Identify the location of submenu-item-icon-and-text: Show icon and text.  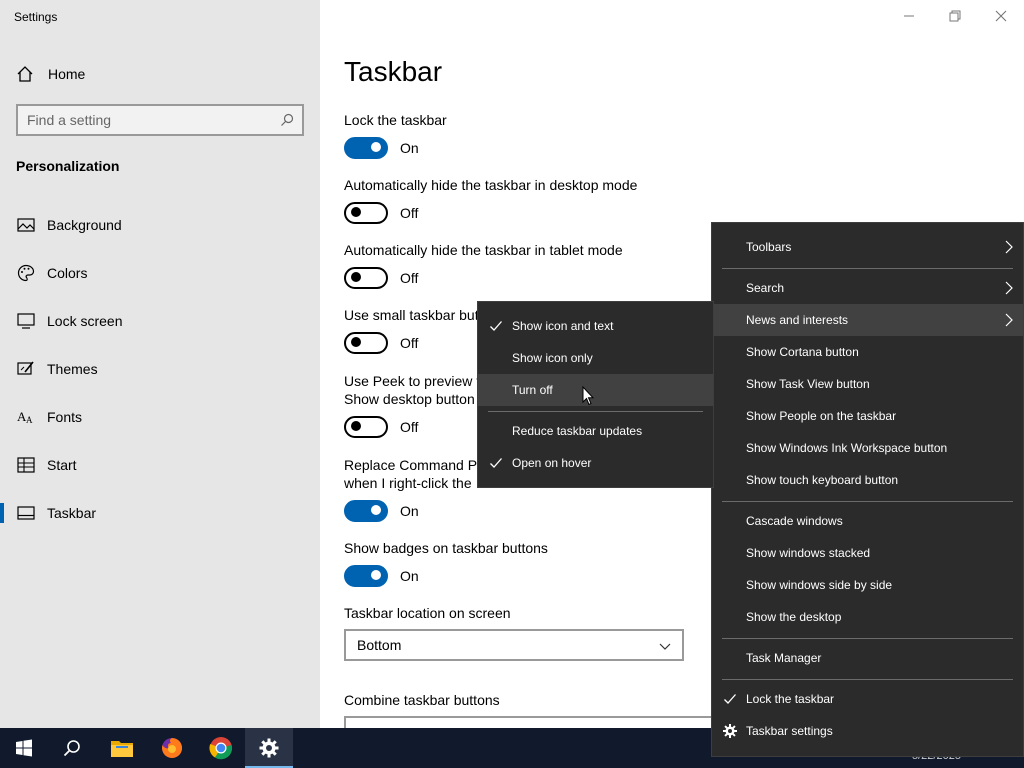
(595, 326).